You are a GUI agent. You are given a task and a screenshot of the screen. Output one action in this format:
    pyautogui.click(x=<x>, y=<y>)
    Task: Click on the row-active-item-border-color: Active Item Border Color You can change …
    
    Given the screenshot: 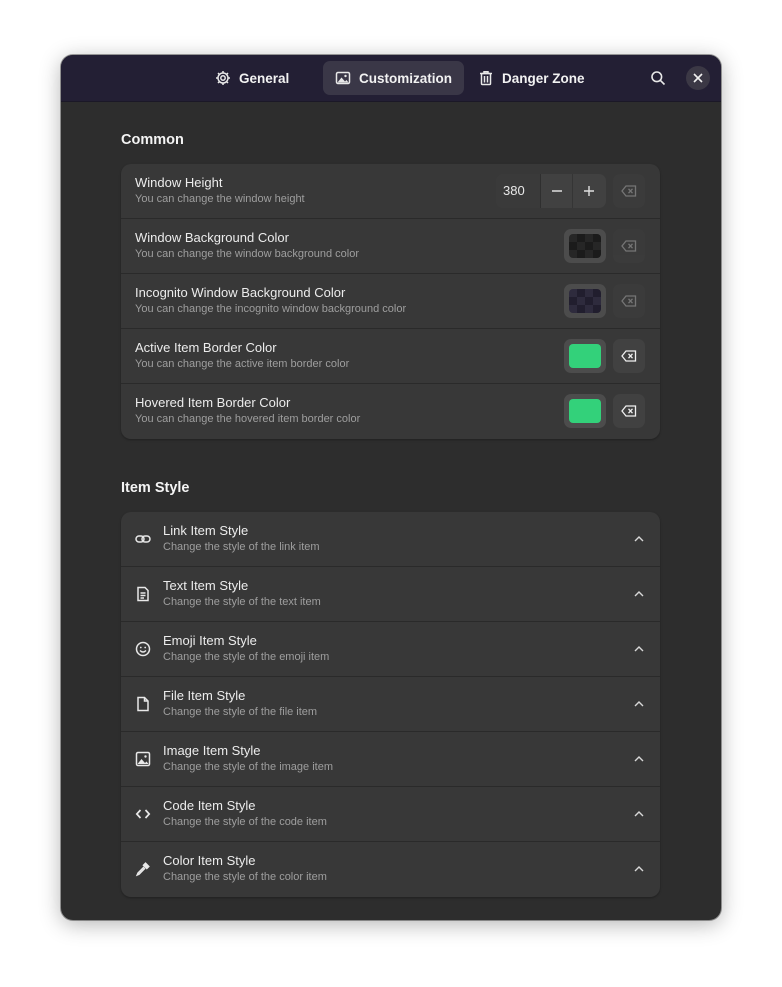 What is the action you would take?
    pyautogui.click(x=390, y=356)
    